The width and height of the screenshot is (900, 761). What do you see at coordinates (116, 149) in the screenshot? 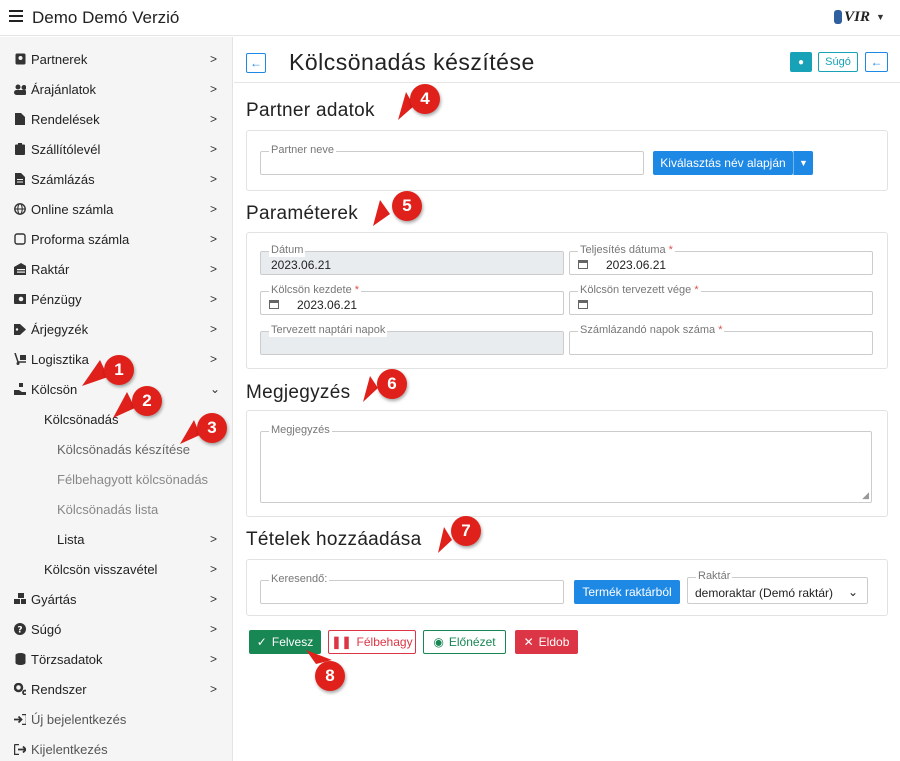
I see `sidebar-item-szallitolevel: Szállítólevél >` at bounding box center [116, 149].